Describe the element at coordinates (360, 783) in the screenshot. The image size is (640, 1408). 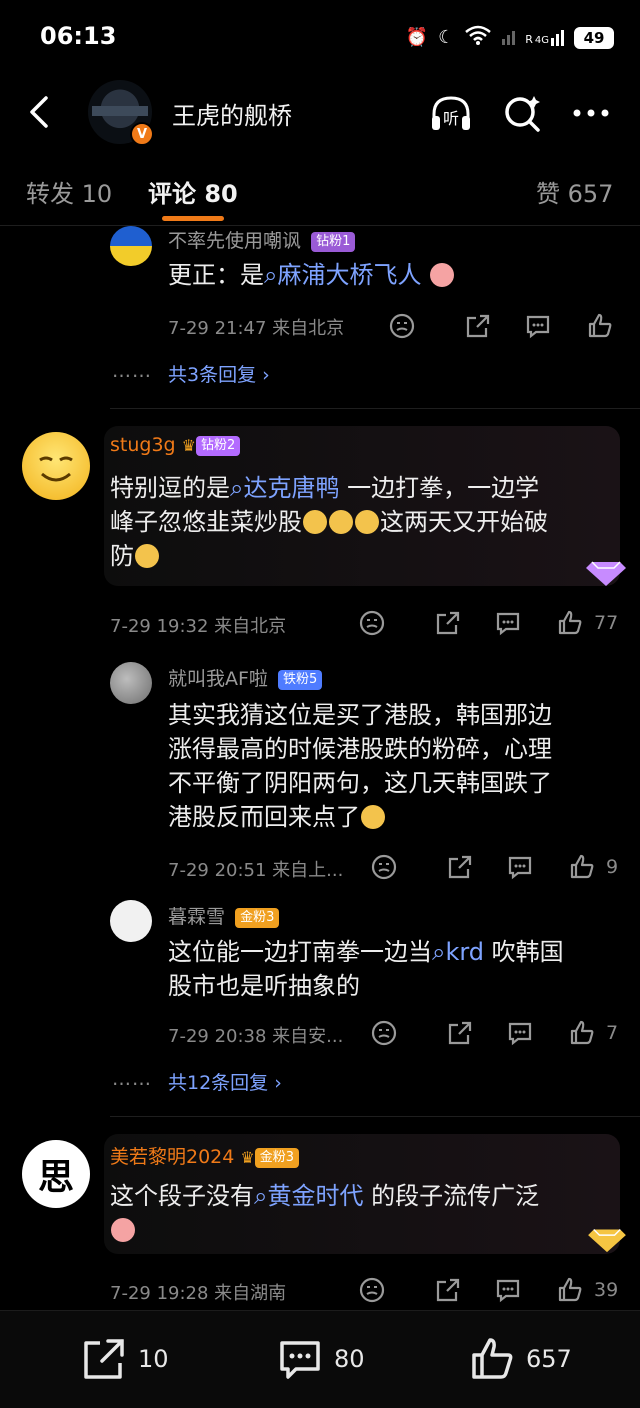
I see `text-line: 不平衡了阴阳两句，这几天韩国跌了` at that location.